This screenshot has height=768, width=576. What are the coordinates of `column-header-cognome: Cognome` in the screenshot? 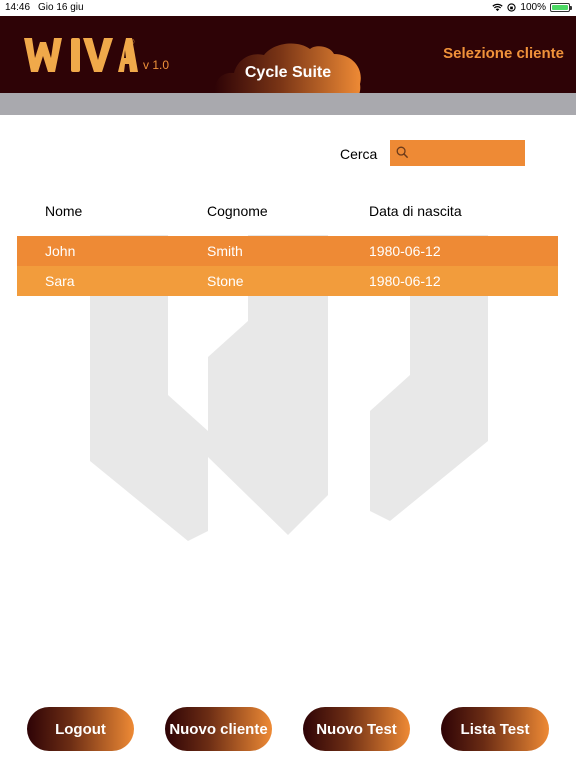 It's located at (237, 211).